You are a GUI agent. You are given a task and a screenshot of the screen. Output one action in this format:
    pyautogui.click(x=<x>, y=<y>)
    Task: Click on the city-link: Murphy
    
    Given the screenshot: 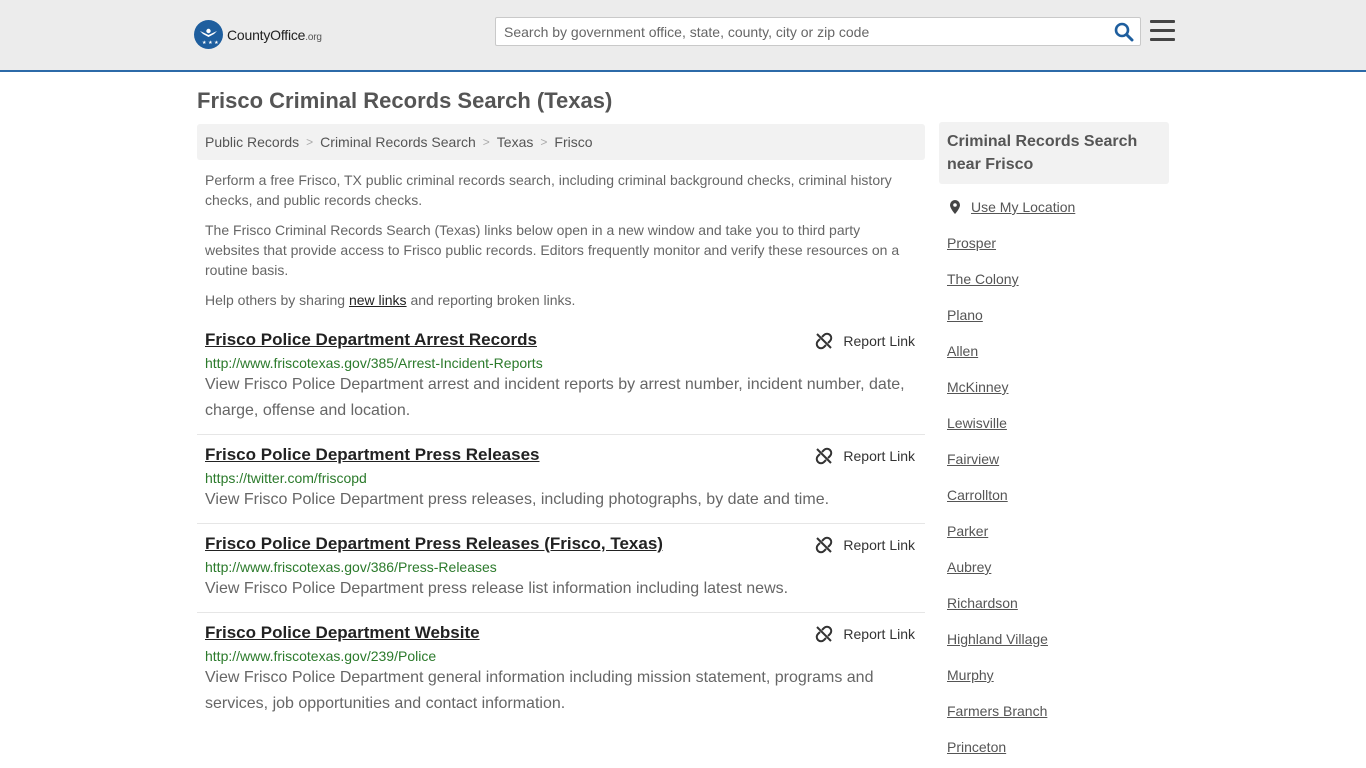 What is the action you would take?
    pyautogui.click(x=970, y=675)
    